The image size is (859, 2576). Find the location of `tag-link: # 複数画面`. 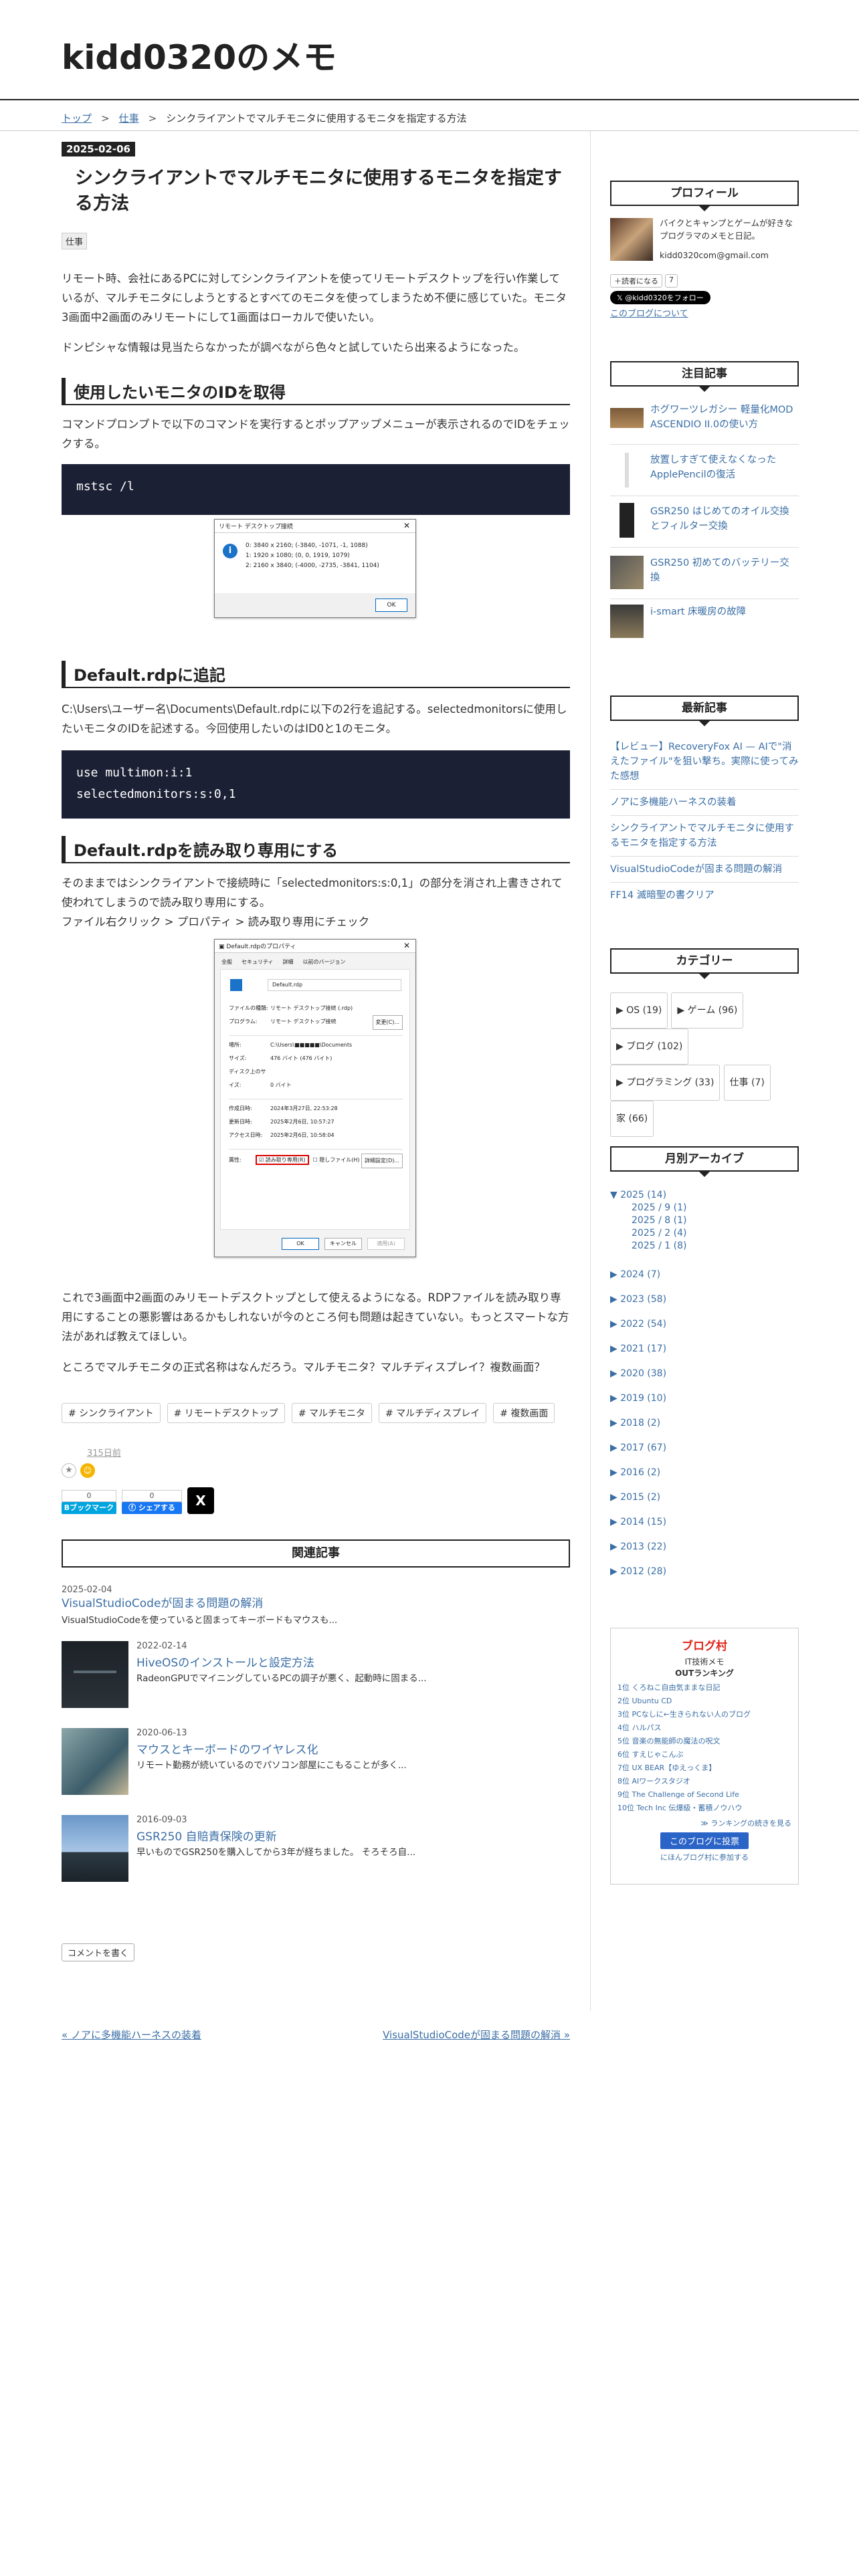

tag-link: # 複数画面 is located at coordinates (524, 1413).